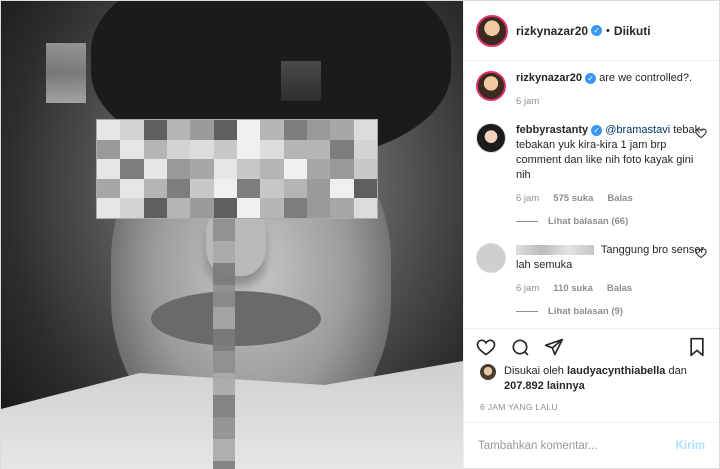  I want to click on post-username: rizkynazar20, so click(552, 31).